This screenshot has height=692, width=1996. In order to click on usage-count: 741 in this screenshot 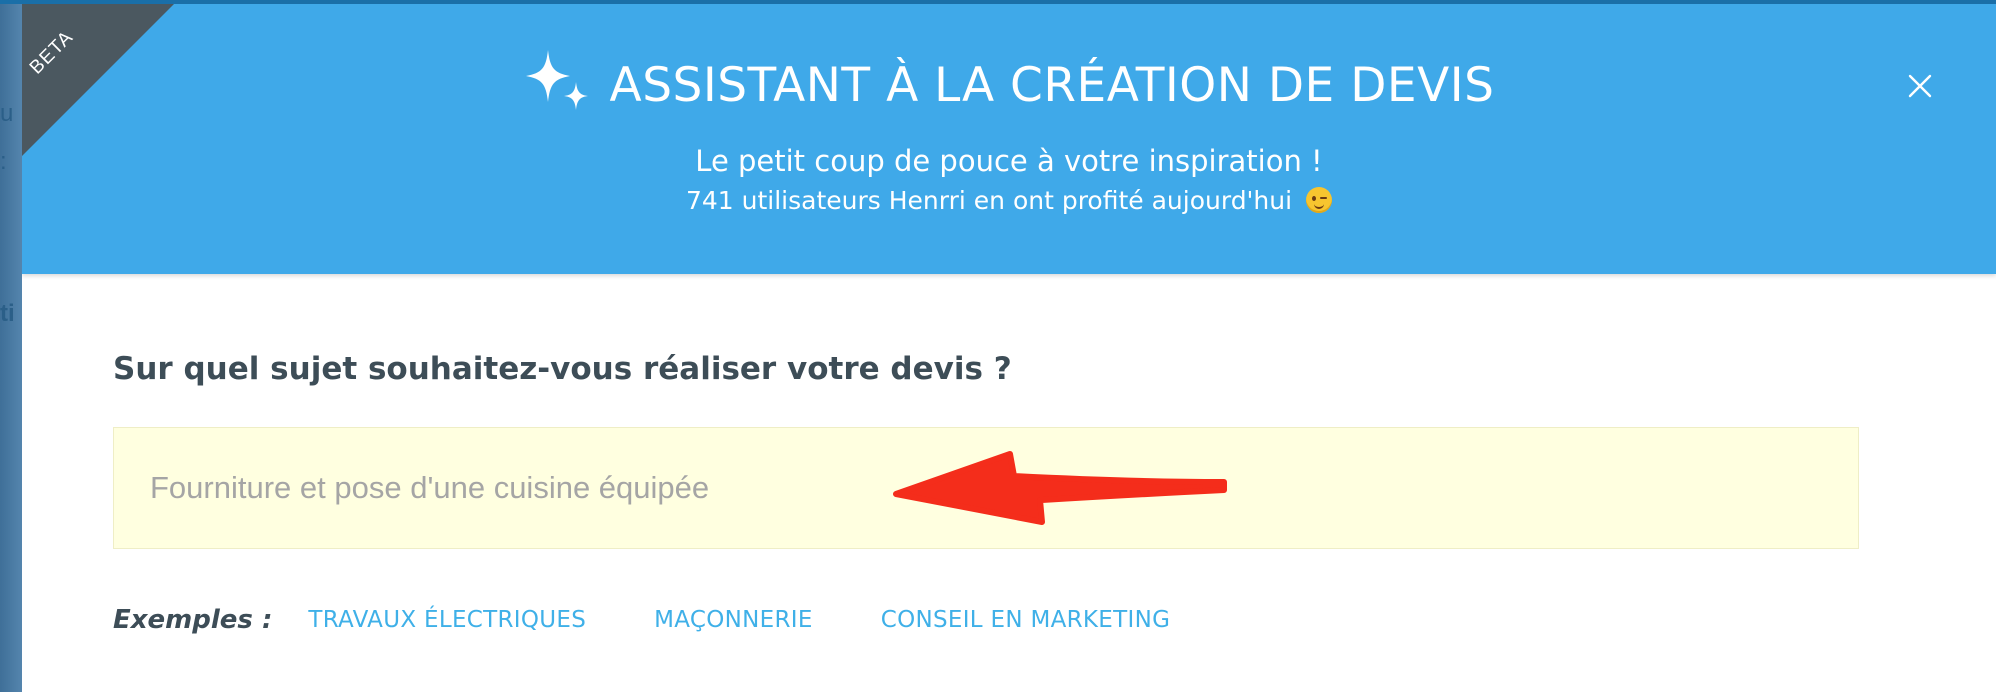, I will do `click(709, 200)`.